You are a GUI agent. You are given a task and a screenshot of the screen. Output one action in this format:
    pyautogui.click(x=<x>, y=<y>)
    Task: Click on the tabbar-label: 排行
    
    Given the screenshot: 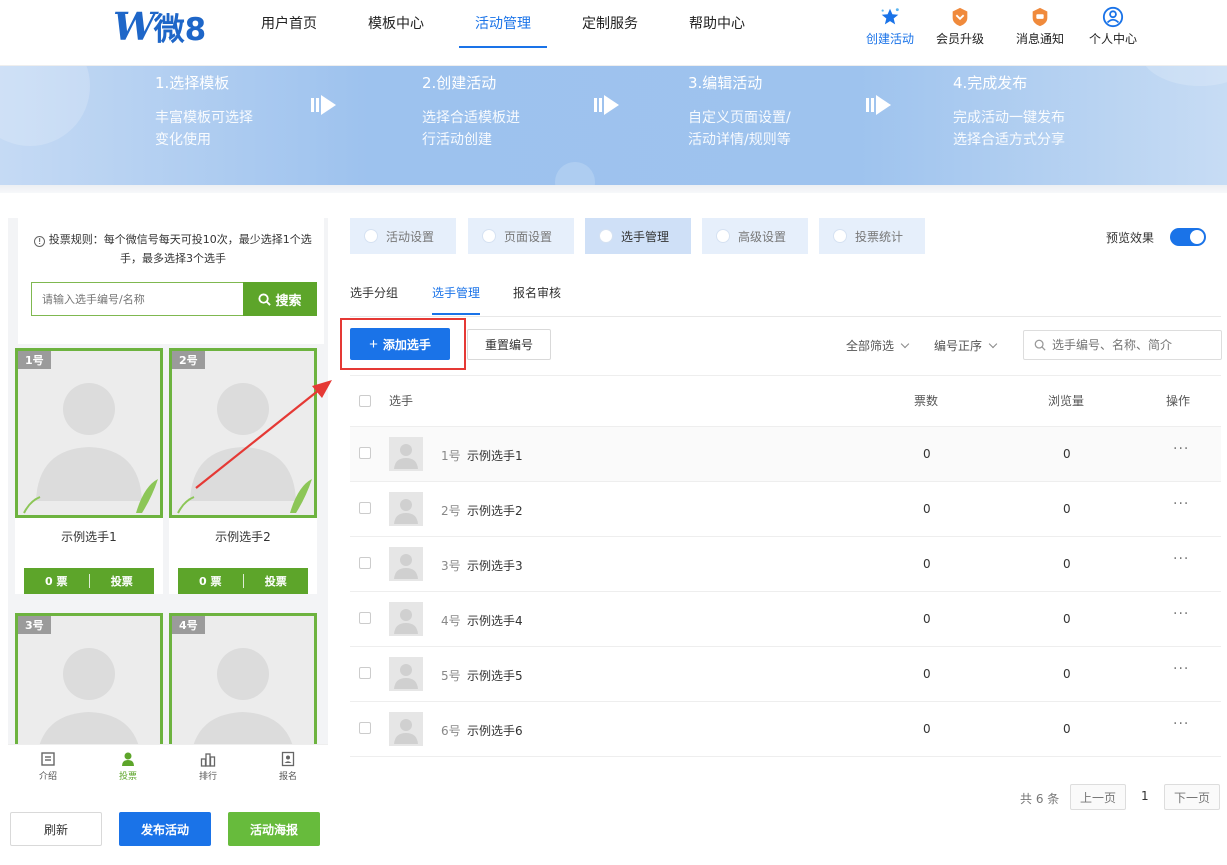 What is the action you would take?
    pyautogui.click(x=207, y=777)
    